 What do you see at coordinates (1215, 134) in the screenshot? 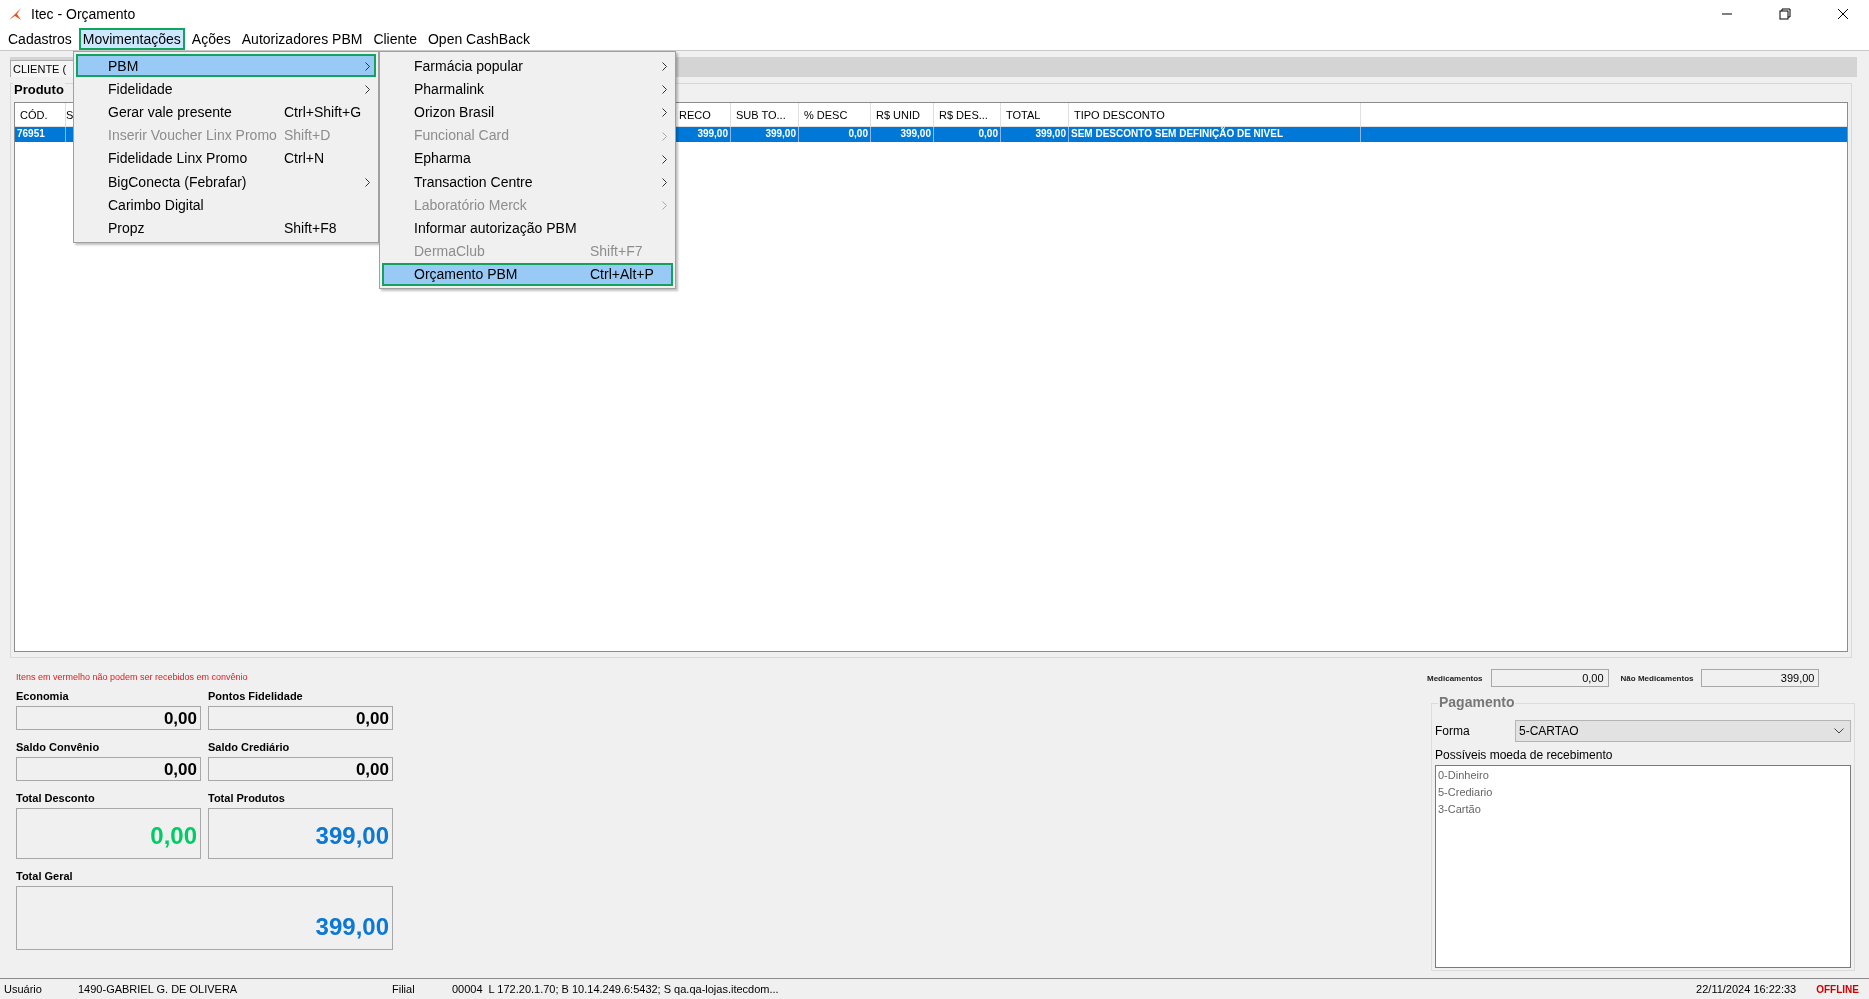
I see `table-cell: SEM DESCONTO SEM DEFINIÇÃO DE NIVEL` at bounding box center [1215, 134].